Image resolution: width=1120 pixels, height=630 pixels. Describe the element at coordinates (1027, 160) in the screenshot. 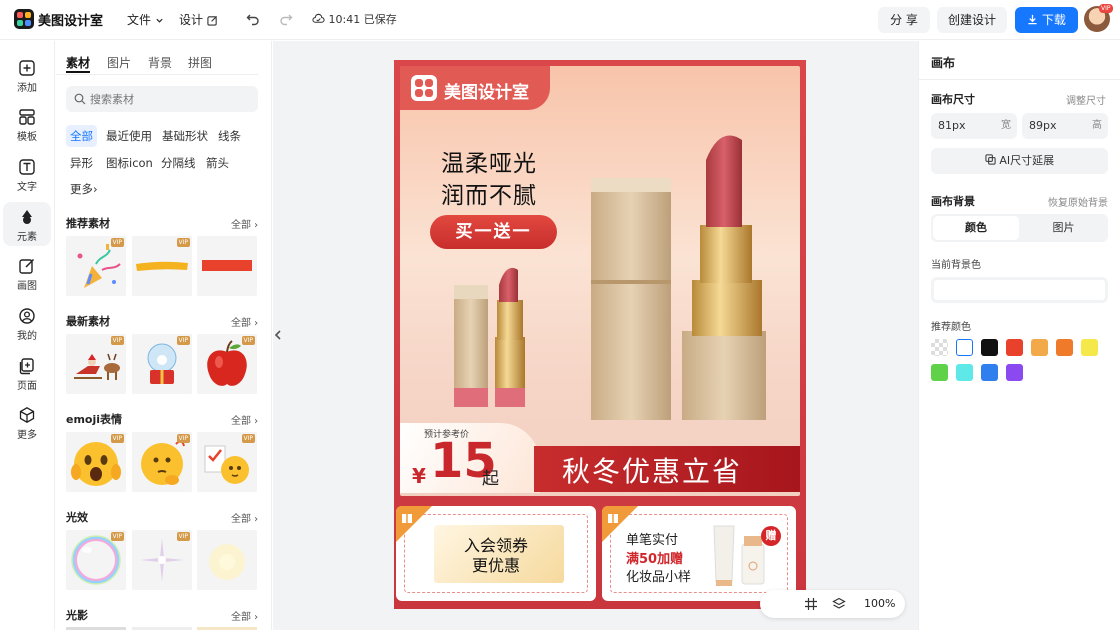

I see `ai-extend-label: AI尺寸延展` at that location.